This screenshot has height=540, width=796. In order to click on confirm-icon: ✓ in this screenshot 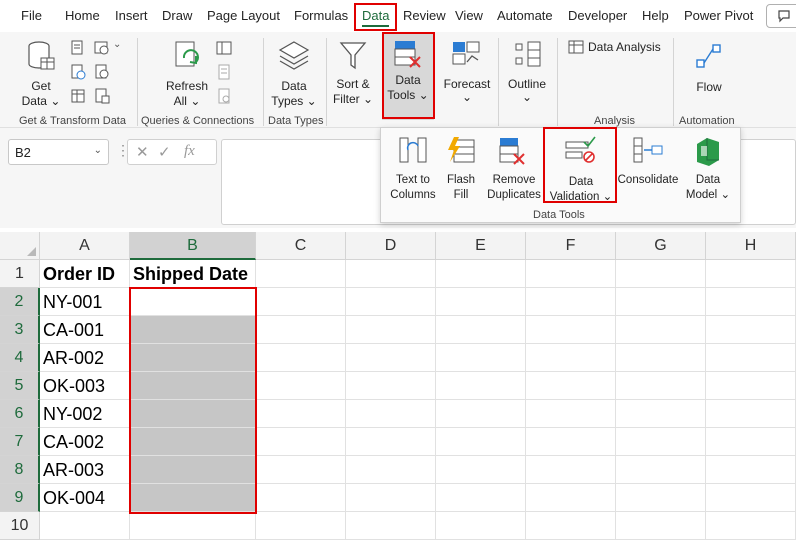, I will do `click(164, 152)`.